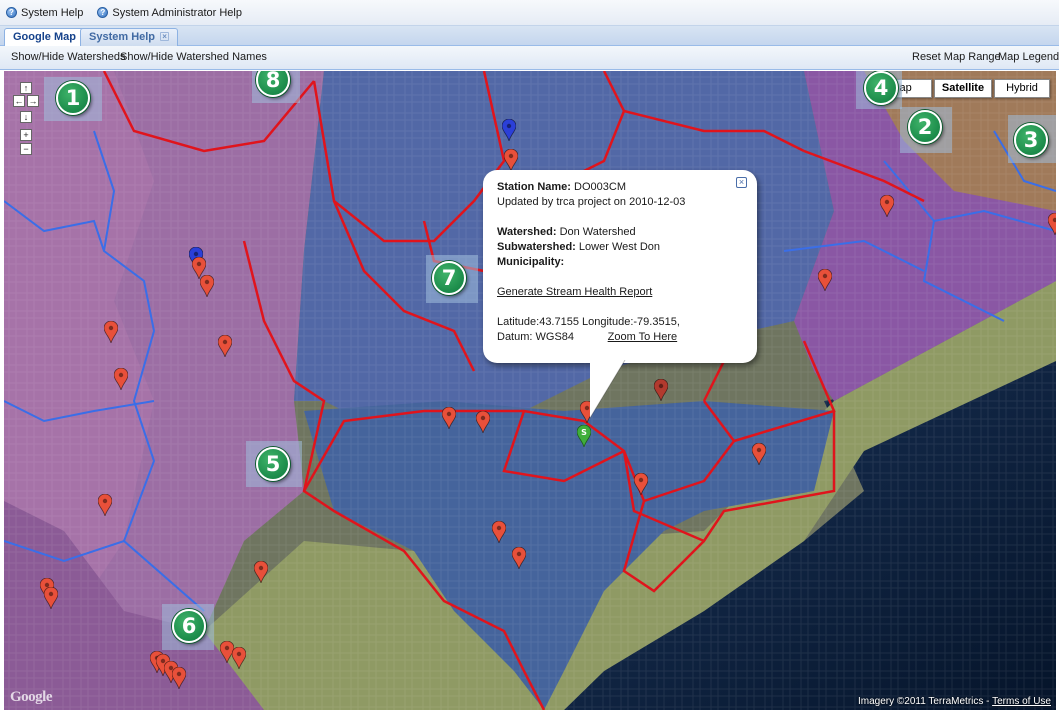 The width and height of the screenshot is (1059, 714). What do you see at coordinates (73, 98) in the screenshot?
I see `callout-1: 1` at bounding box center [73, 98].